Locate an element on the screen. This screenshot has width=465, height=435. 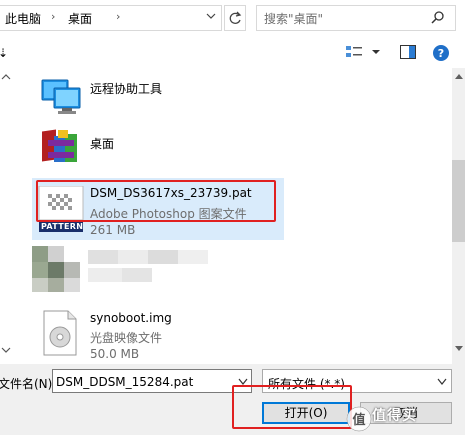
view-options-icon is located at coordinates (354, 52).